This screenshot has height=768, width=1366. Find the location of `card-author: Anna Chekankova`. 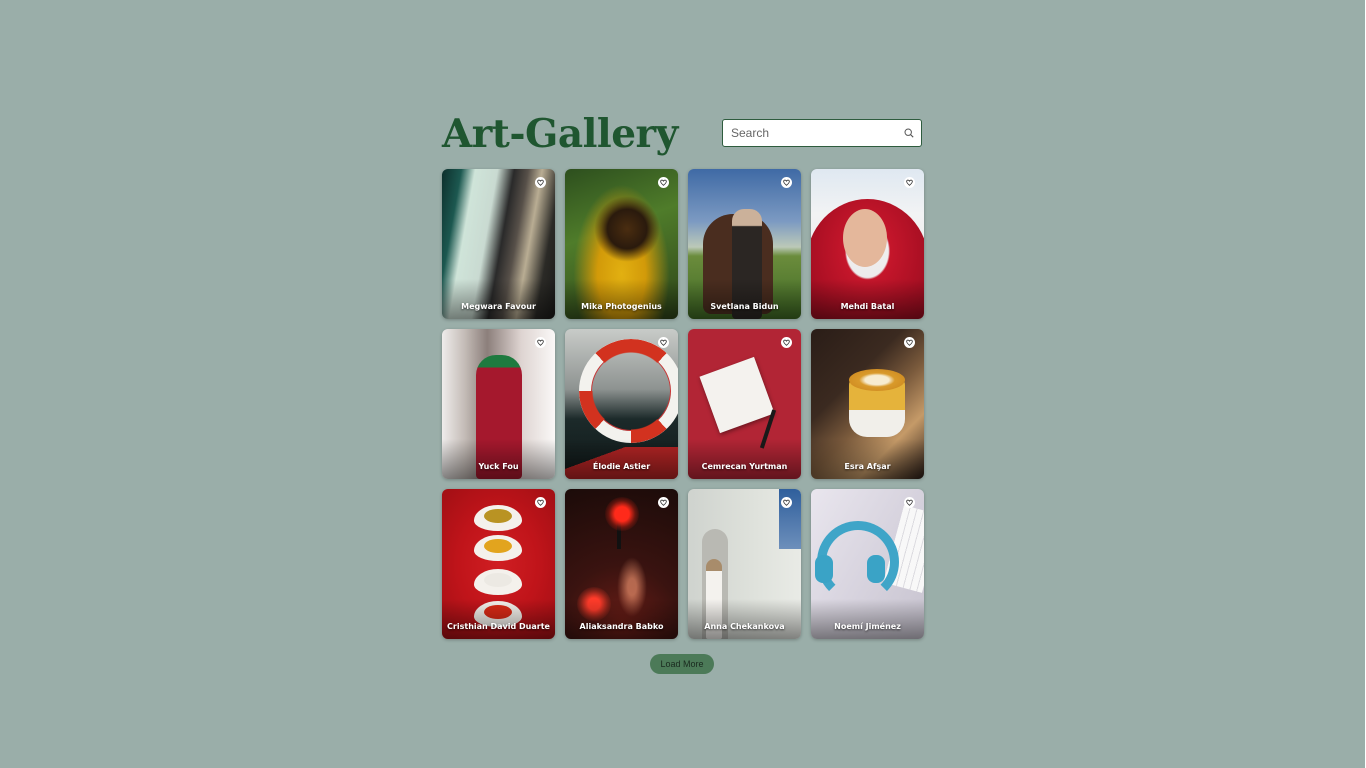

card-author: Anna Chekankova is located at coordinates (744, 626).